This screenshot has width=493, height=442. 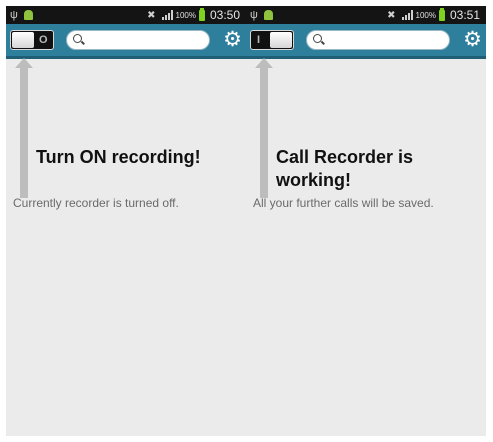 What do you see at coordinates (96, 203) in the screenshot?
I see `status-message: Currently recorder is turned off.` at bounding box center [96, 203].